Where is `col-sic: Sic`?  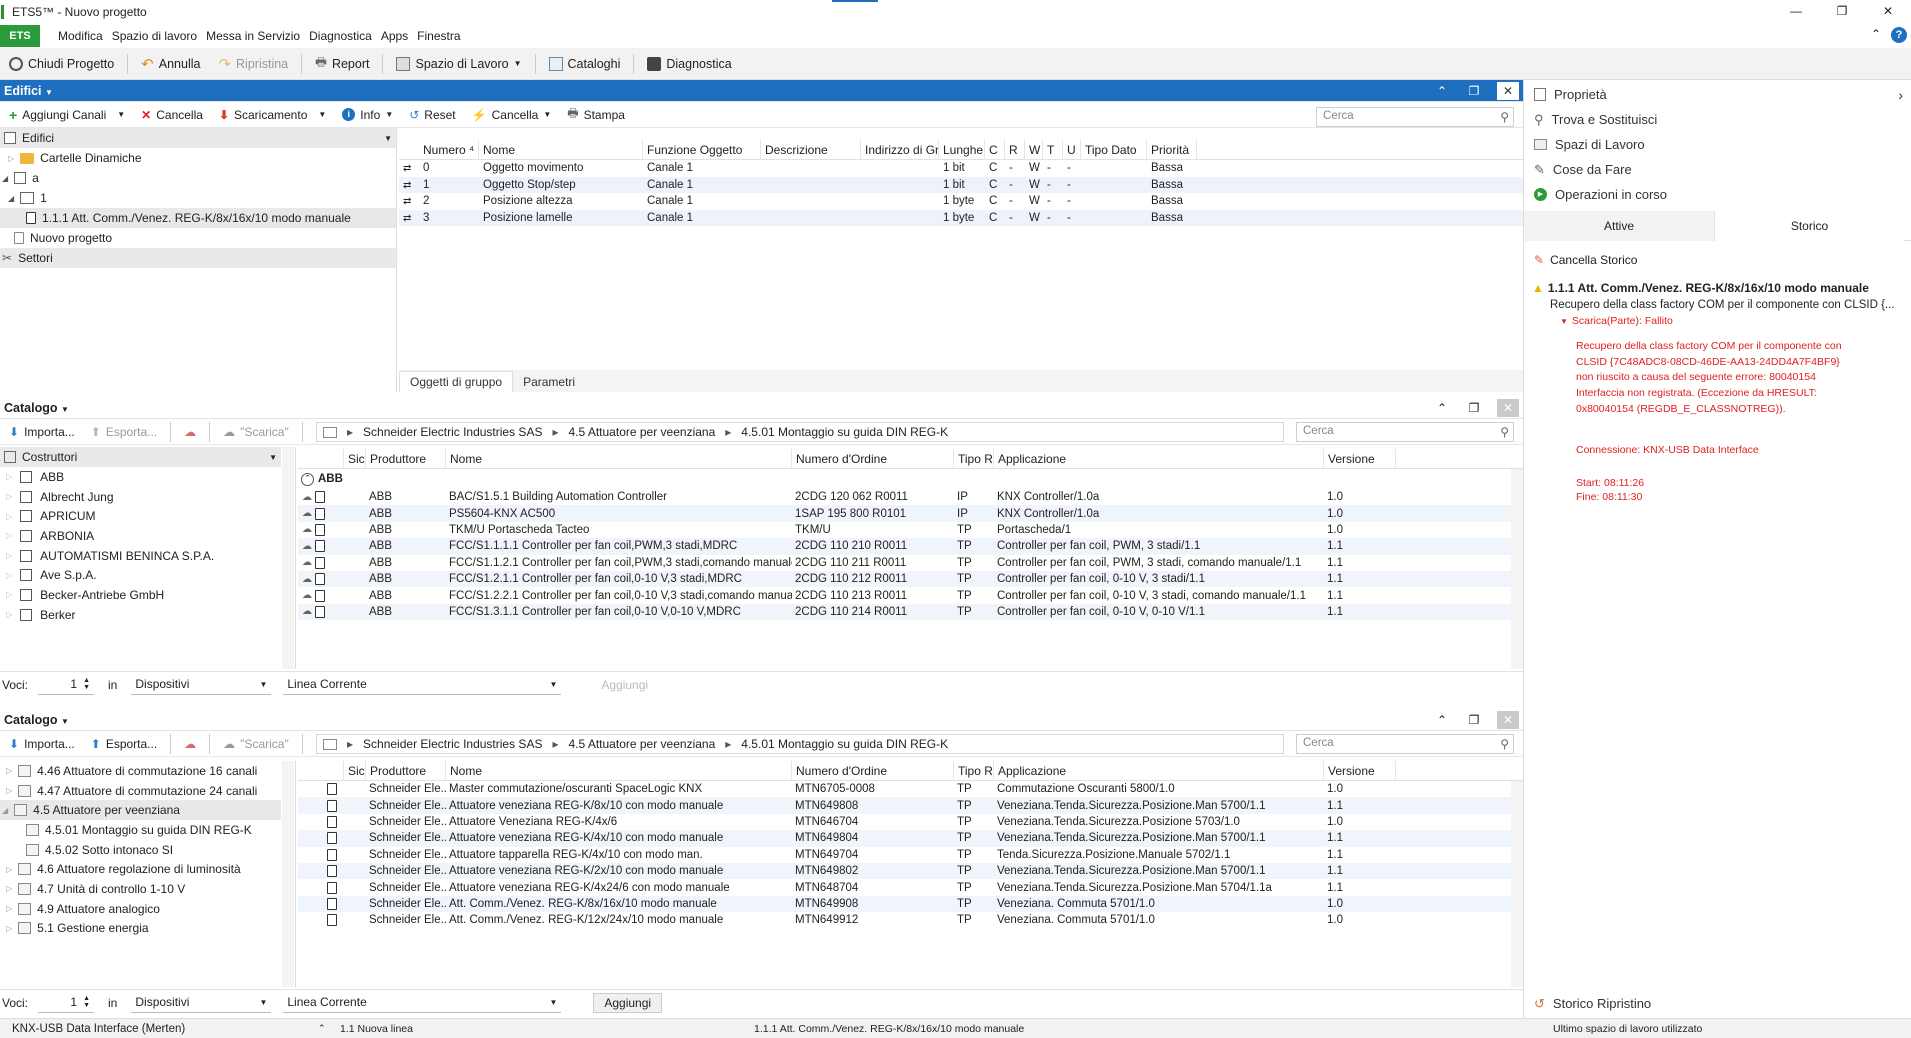
col-sic: Sic is located at coordinates (355, 459).